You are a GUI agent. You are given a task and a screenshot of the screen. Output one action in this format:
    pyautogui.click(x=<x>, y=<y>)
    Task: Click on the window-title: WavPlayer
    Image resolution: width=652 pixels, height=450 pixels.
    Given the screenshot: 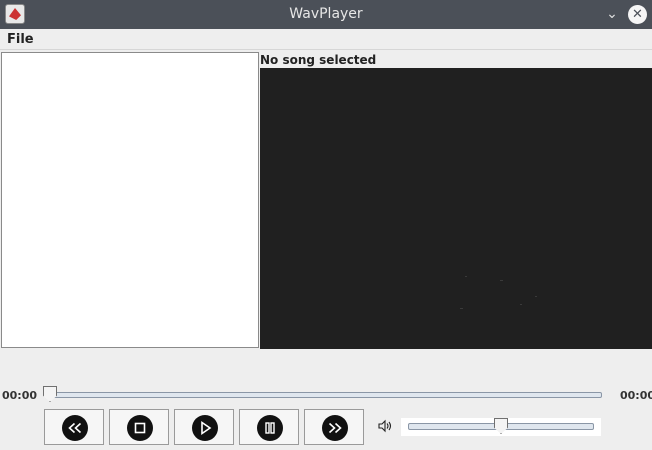 What is the action you would take?
    pyautogui.click(x=326, y=14)
    